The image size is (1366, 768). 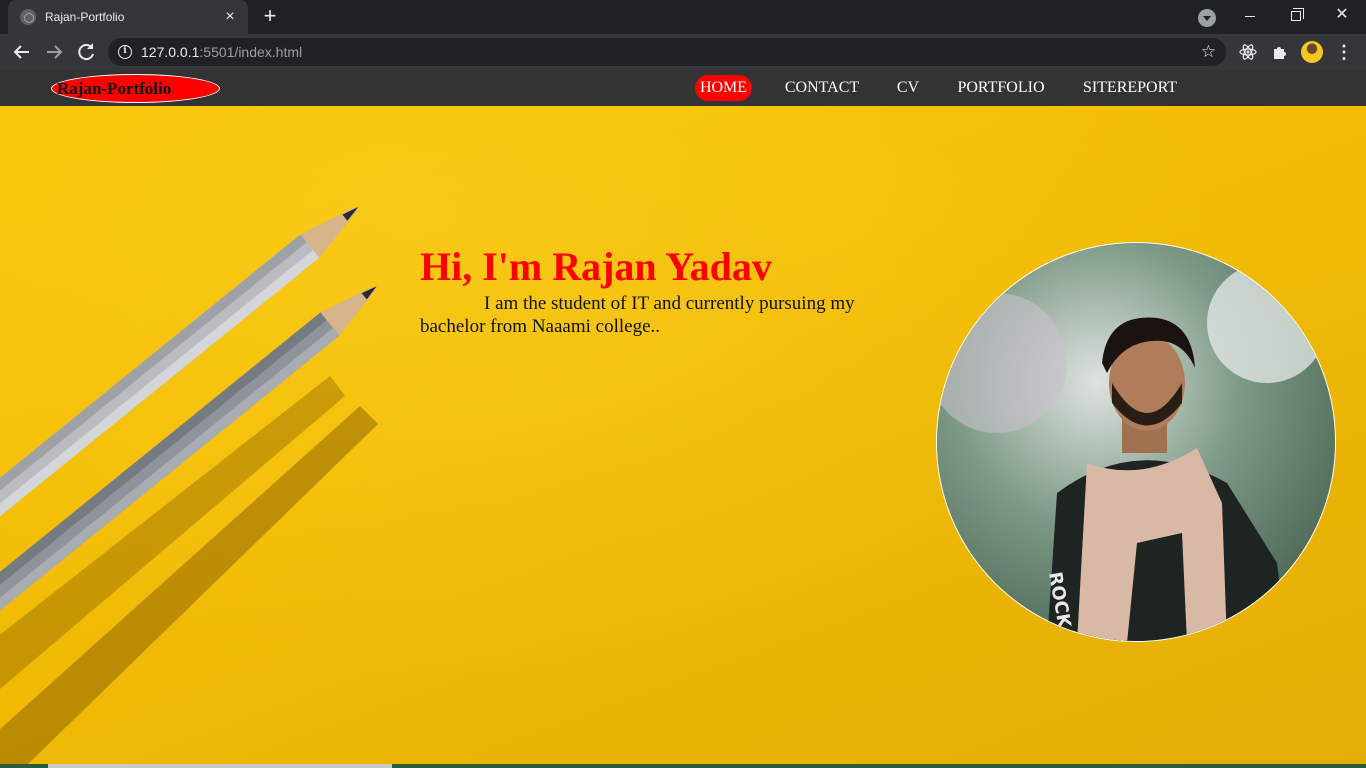 What do you see at coordinates (270, 17) in the screenshot?
I see `plus-icon: +` at bounding box center [270, 17].